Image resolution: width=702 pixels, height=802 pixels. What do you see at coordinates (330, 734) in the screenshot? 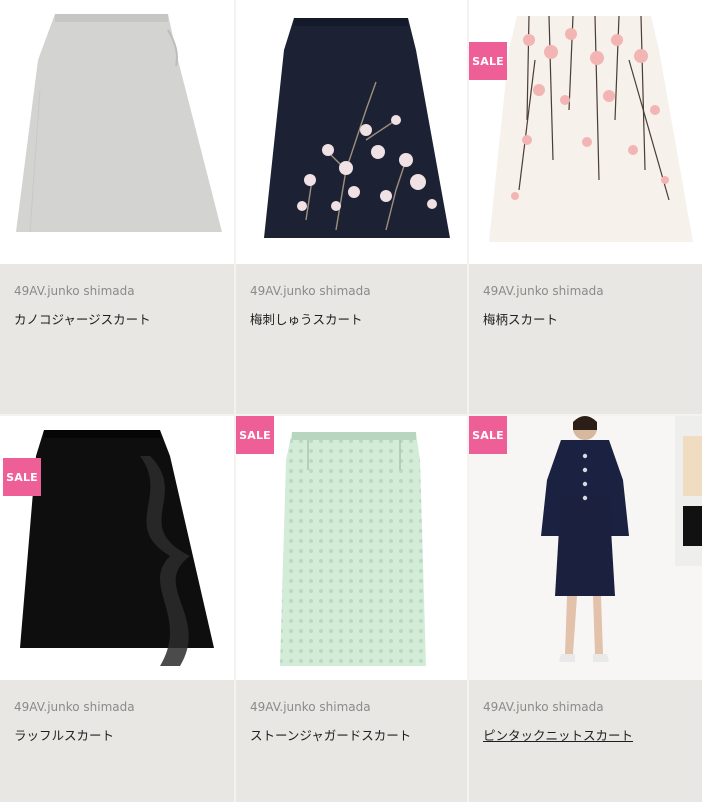
I see `product-name: ストーンジャガードスカート` at bounding box center [330, 734].